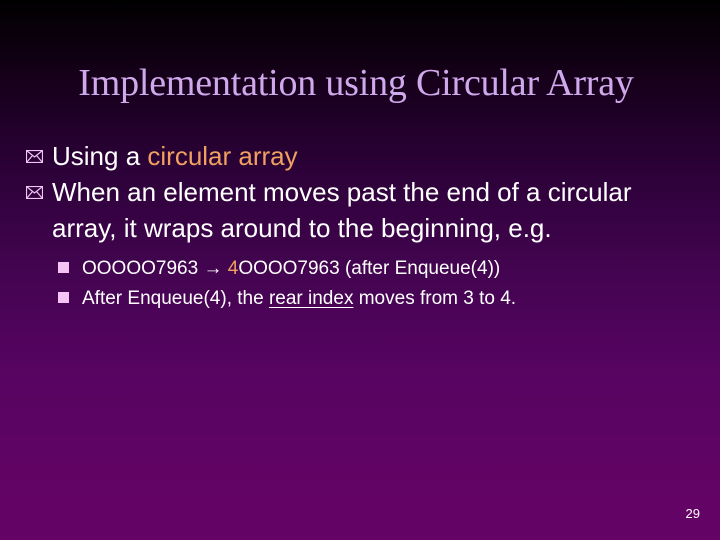  Describe the element at coordinates (213, 268) in the screenshot. I see `arrow-icon: →` at that location.